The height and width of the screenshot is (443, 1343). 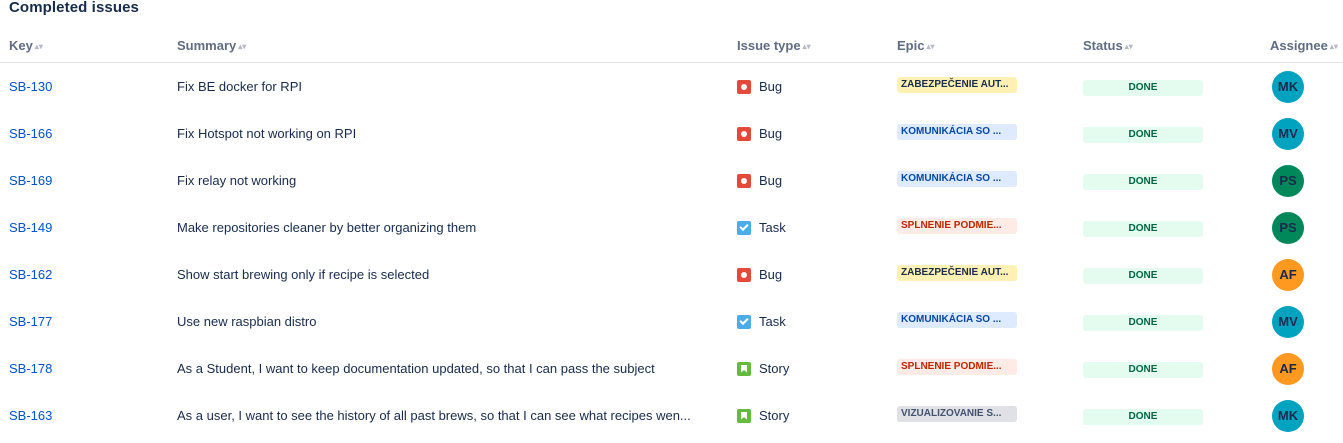 I want to click on cell-summary: Fix Hotspot not working on RPI, so click(x=457, y=133).